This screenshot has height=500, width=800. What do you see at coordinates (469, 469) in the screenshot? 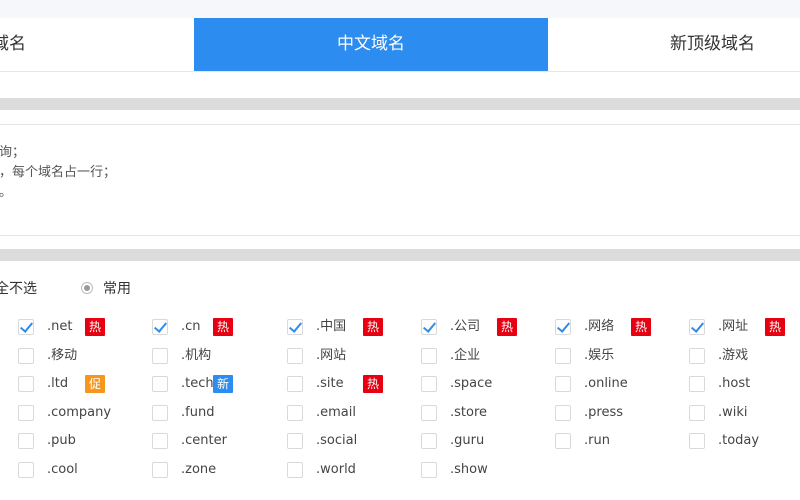
I see `domain-label: .show` at bounding box center [469, 469].